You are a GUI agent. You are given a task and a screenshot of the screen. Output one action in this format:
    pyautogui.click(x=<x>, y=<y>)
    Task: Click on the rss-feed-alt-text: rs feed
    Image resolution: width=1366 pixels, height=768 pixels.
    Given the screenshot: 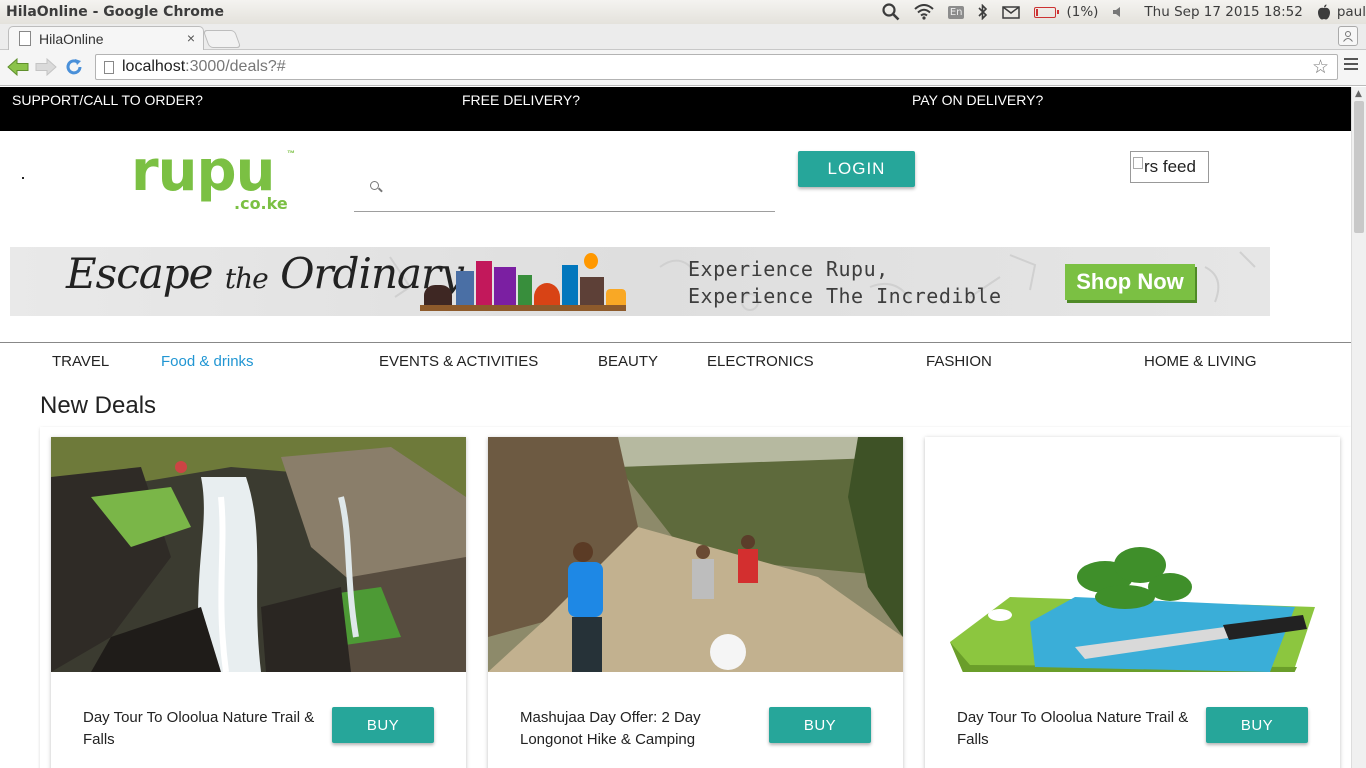 What is the action you would take?
    pyautogui.click(x=1170, y=166)
    